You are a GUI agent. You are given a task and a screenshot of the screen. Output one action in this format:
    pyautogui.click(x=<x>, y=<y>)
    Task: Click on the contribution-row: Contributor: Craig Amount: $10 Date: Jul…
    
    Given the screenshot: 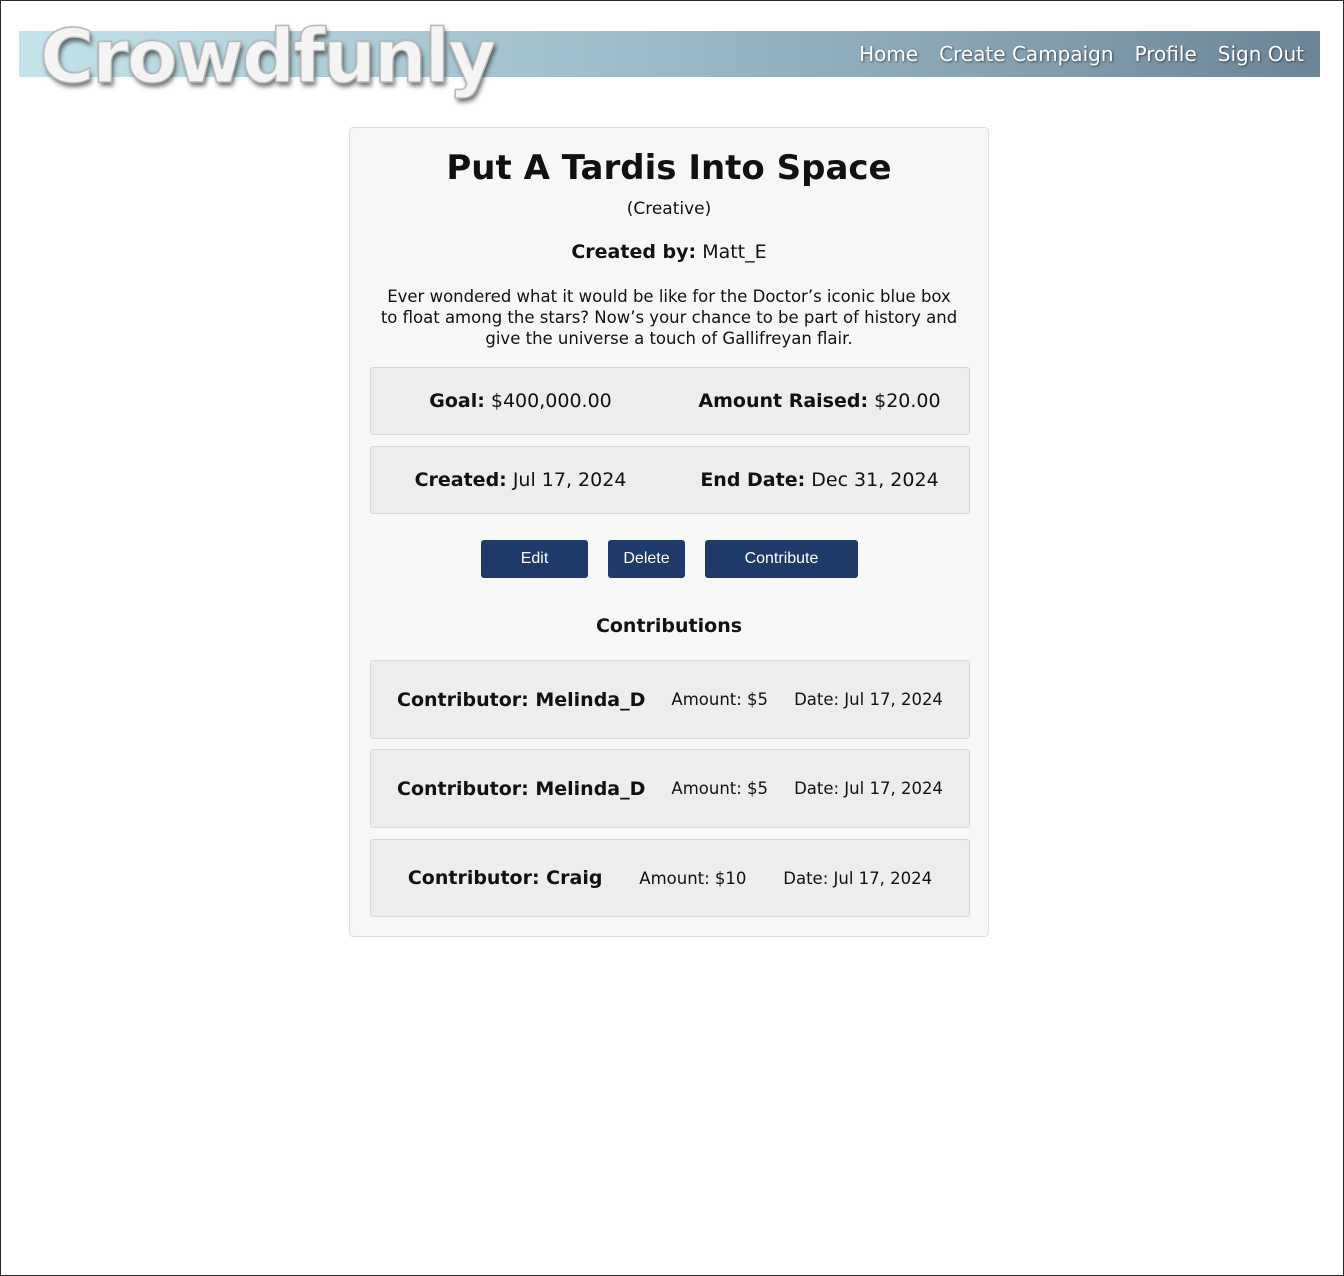 What is the action you would take?
    pyautogui.click(x=670, y=878)
    